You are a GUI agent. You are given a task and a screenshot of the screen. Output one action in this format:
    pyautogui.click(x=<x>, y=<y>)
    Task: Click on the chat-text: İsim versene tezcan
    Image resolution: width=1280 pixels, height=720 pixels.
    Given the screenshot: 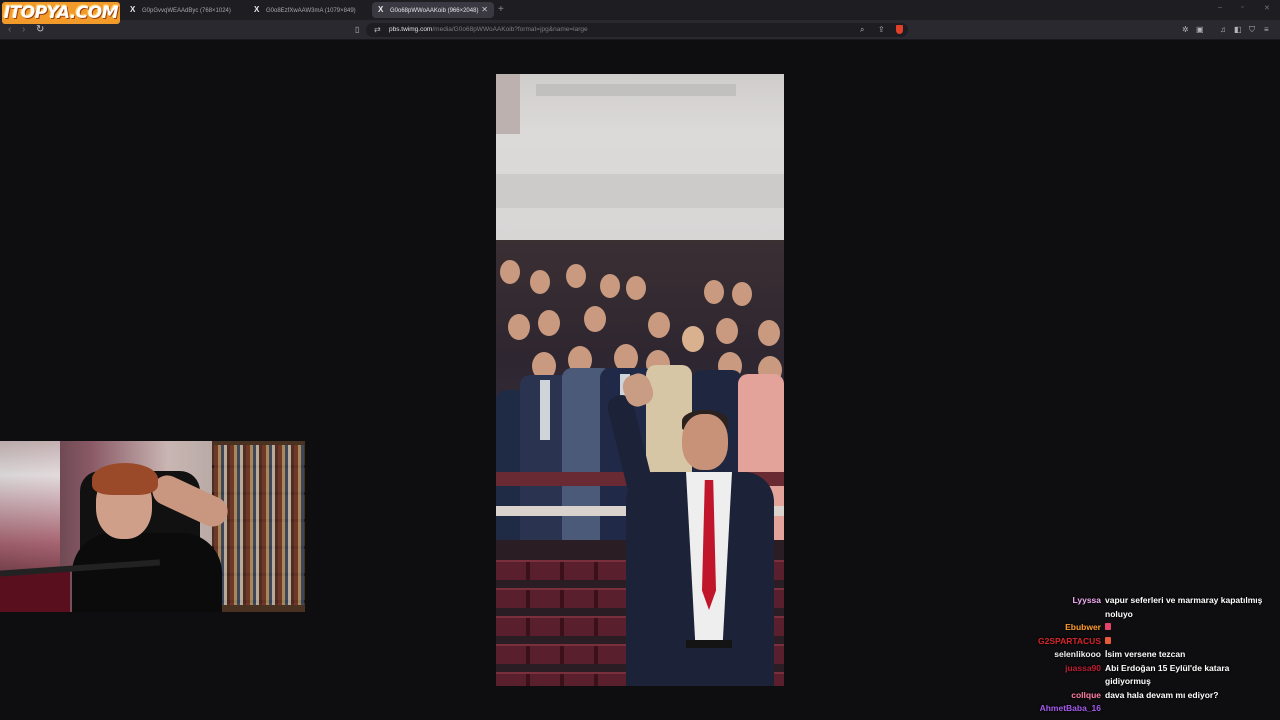 What is the action you would take?
    pyautogui.click(x=1145, y=654)
    